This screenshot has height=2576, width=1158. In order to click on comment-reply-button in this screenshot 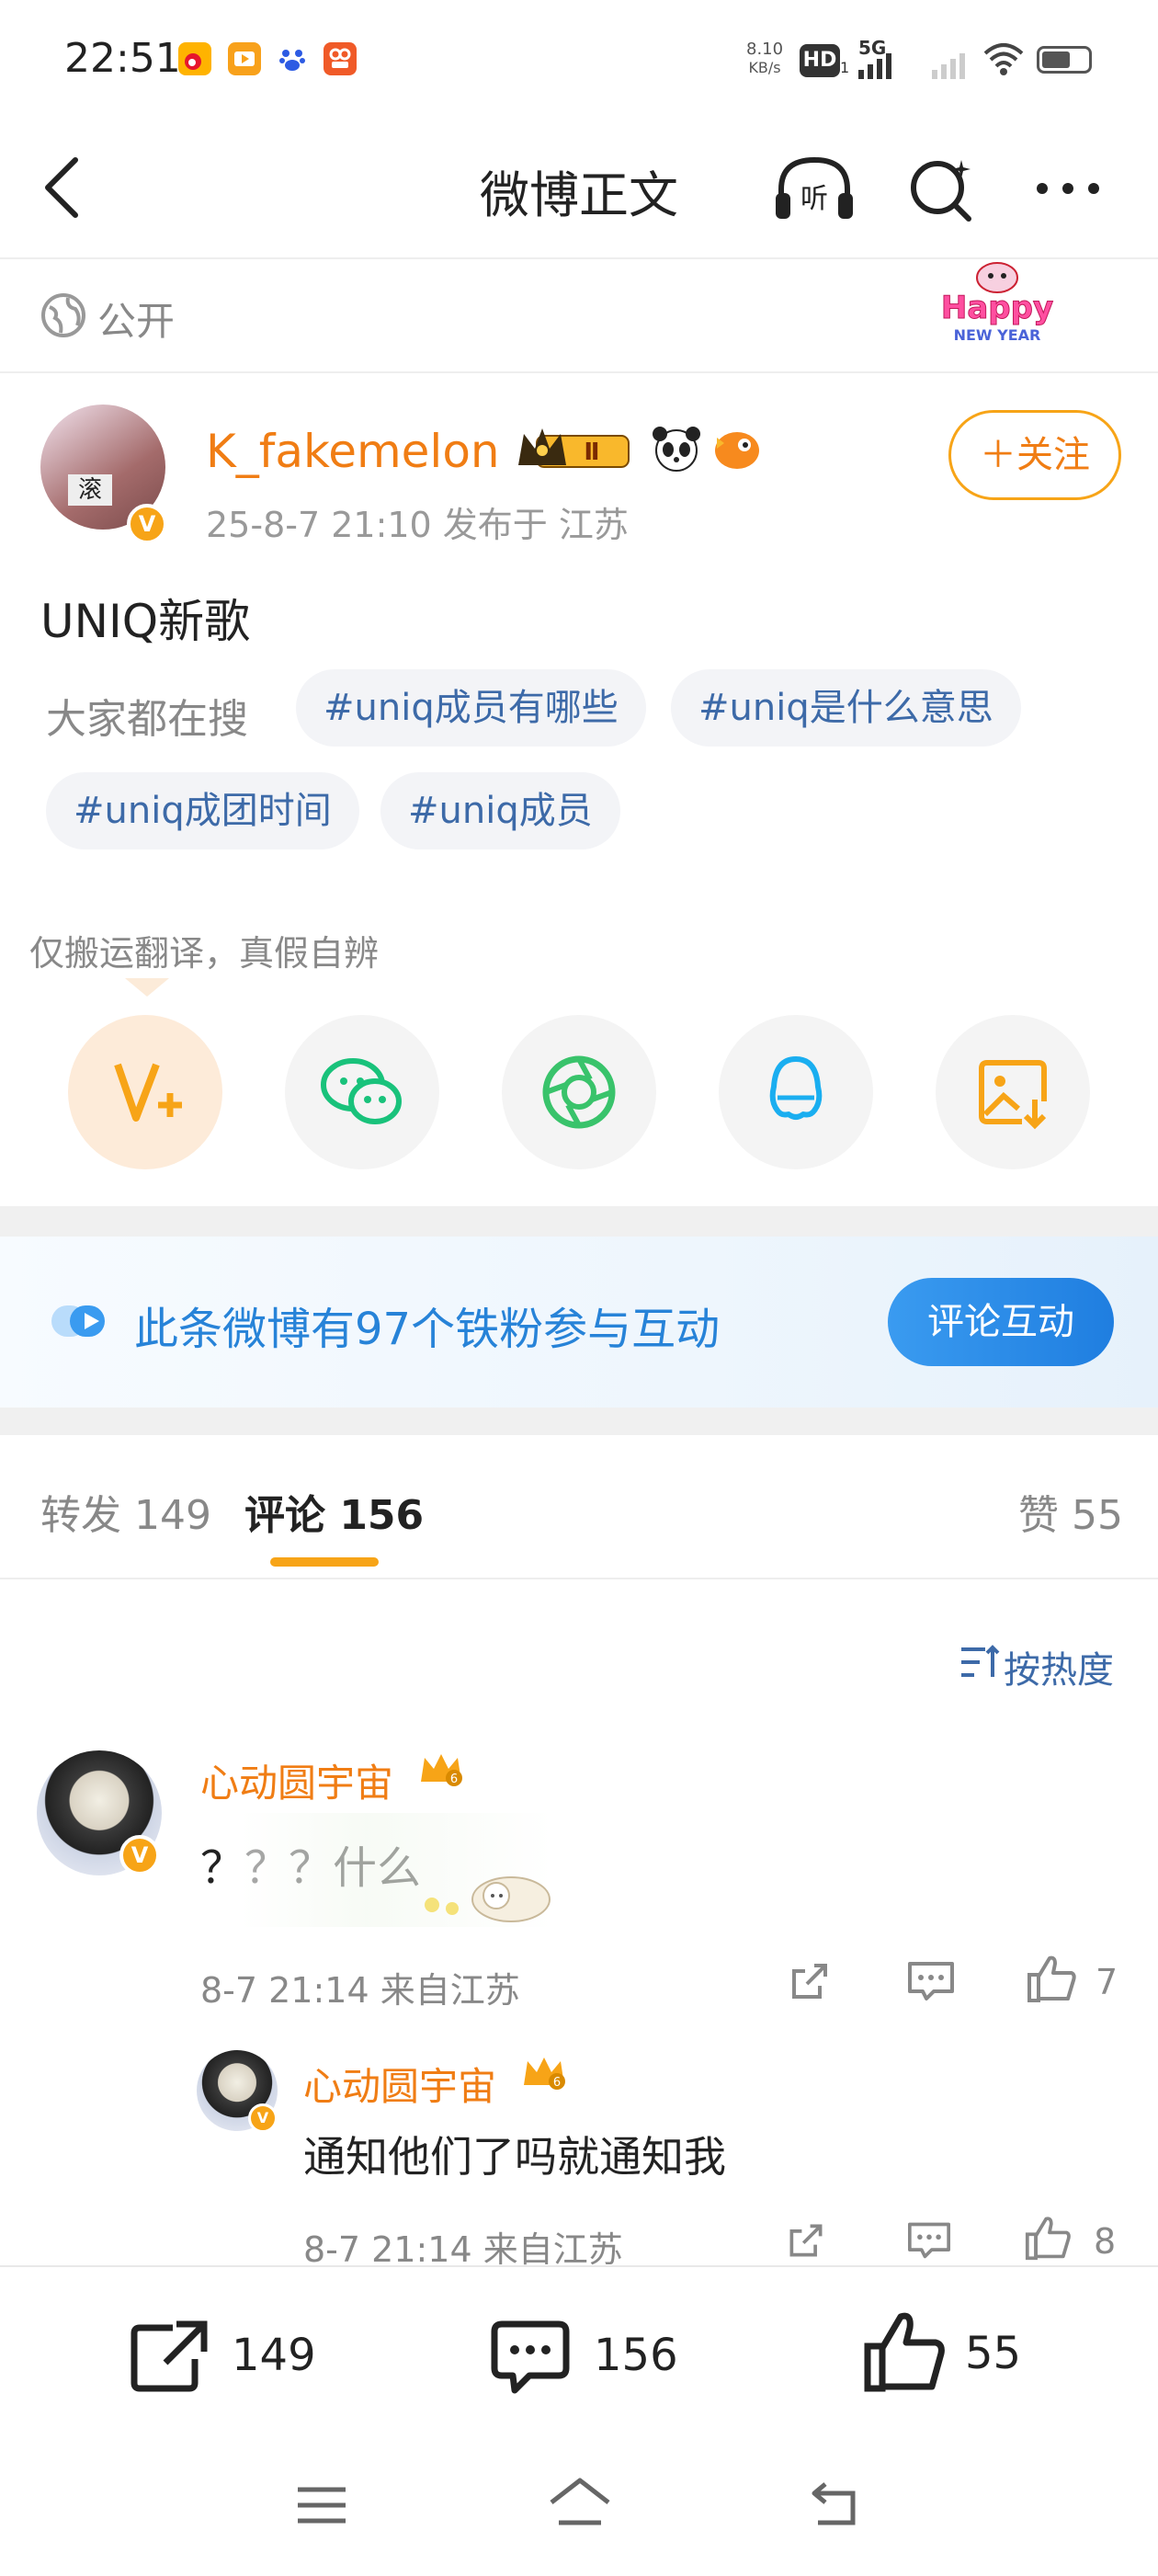, I will do `click(931, 1983)`.